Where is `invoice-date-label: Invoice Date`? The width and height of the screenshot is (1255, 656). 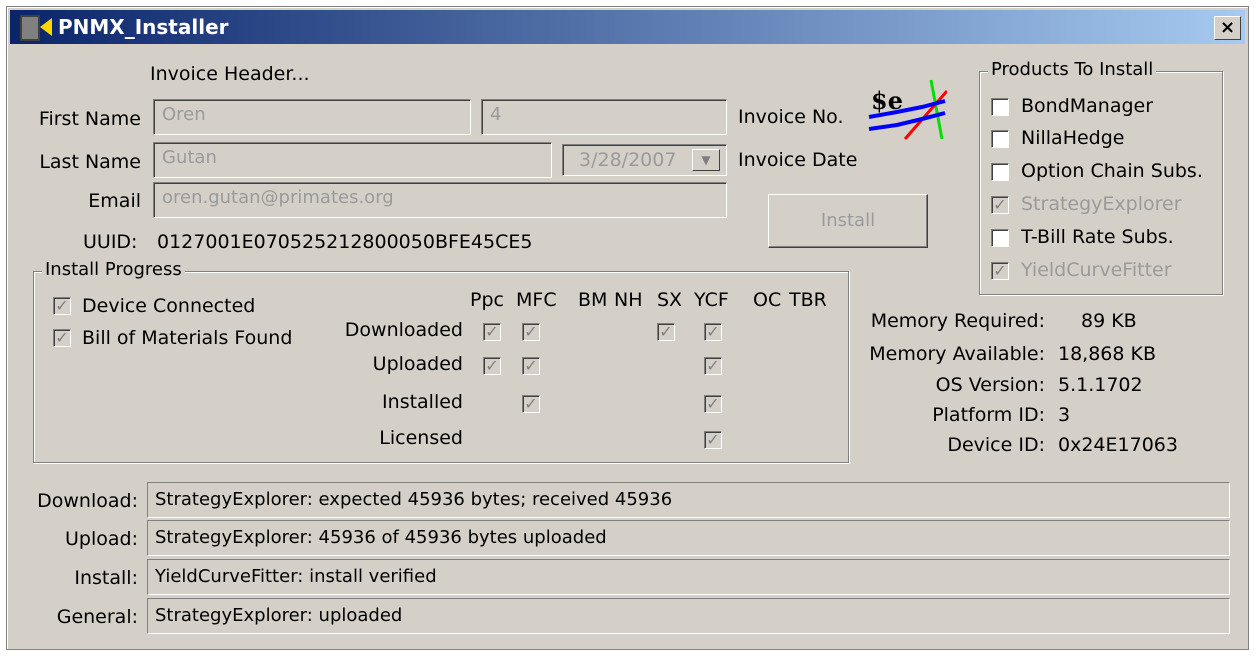 invoice-date-label: Invoice Date is located at coordinates (798, 160).